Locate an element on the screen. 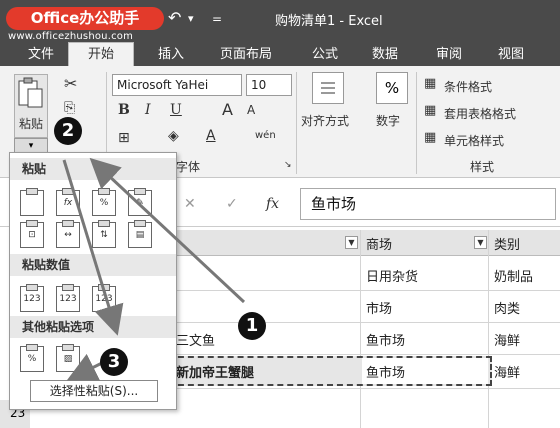 This screenshot has height=428, width=560. step-badge-2: 2 is located at coordinates (68, 131).